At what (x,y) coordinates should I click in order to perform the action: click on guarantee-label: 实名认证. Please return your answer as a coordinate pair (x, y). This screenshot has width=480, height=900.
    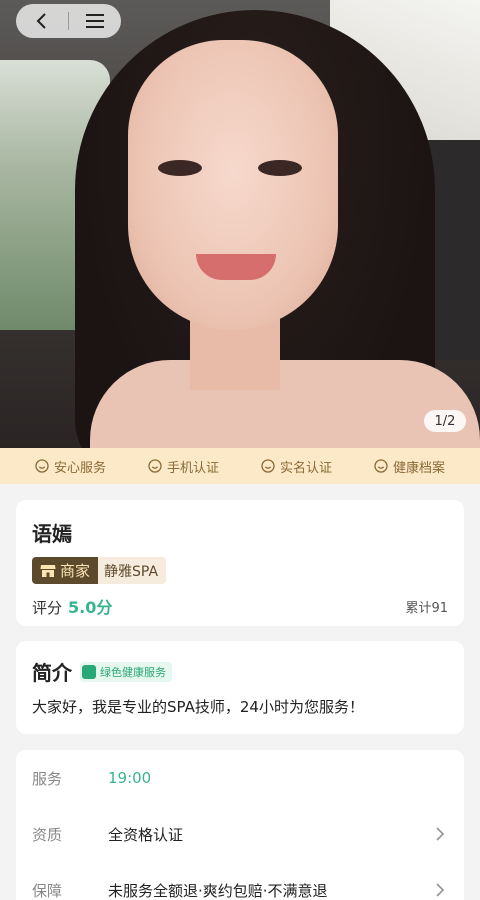
    Looking at the image, I should click on (305, 468).